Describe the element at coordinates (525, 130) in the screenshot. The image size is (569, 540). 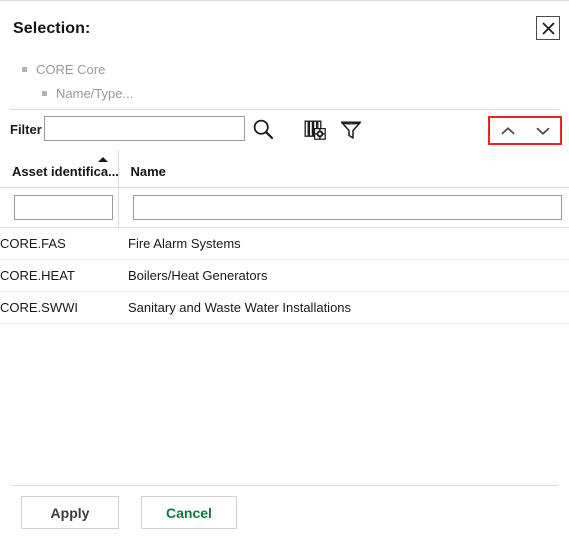
I see `record-navigation-highlight` at that location.